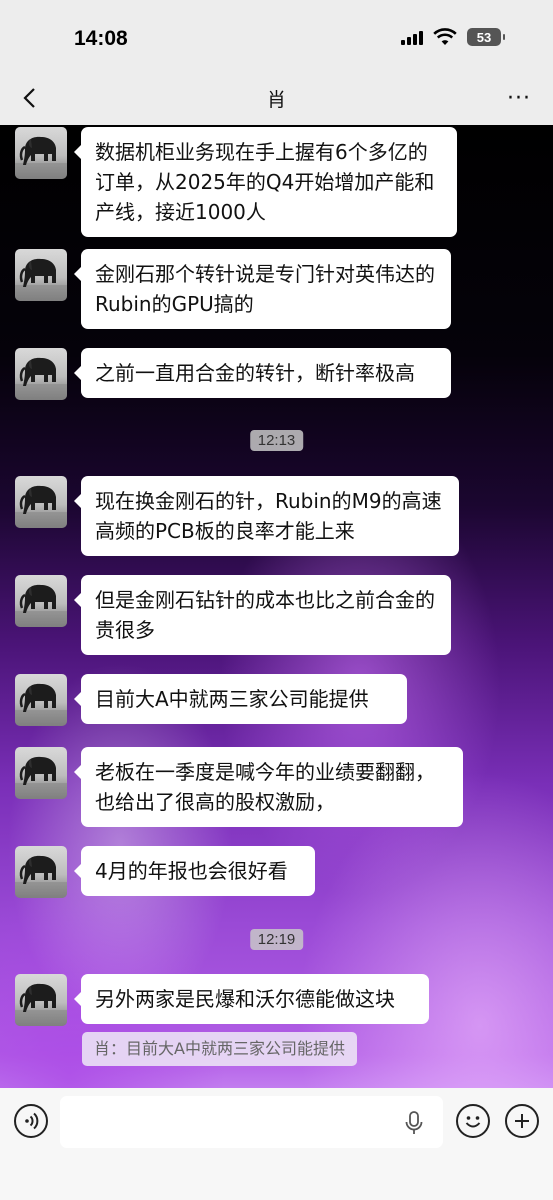  I want to click on message-input, so click(251, 1122).